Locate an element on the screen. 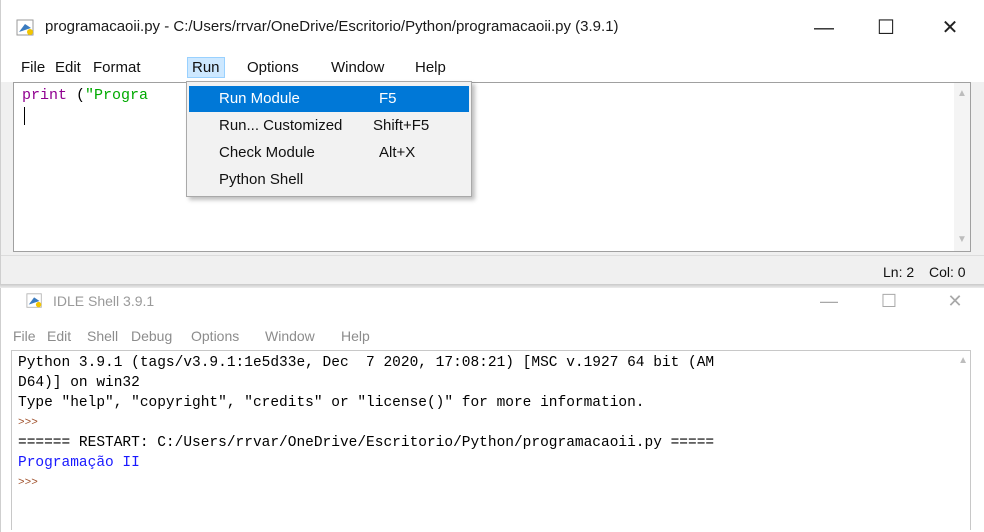  menu-run: Run is located at coordinates (206, 67).